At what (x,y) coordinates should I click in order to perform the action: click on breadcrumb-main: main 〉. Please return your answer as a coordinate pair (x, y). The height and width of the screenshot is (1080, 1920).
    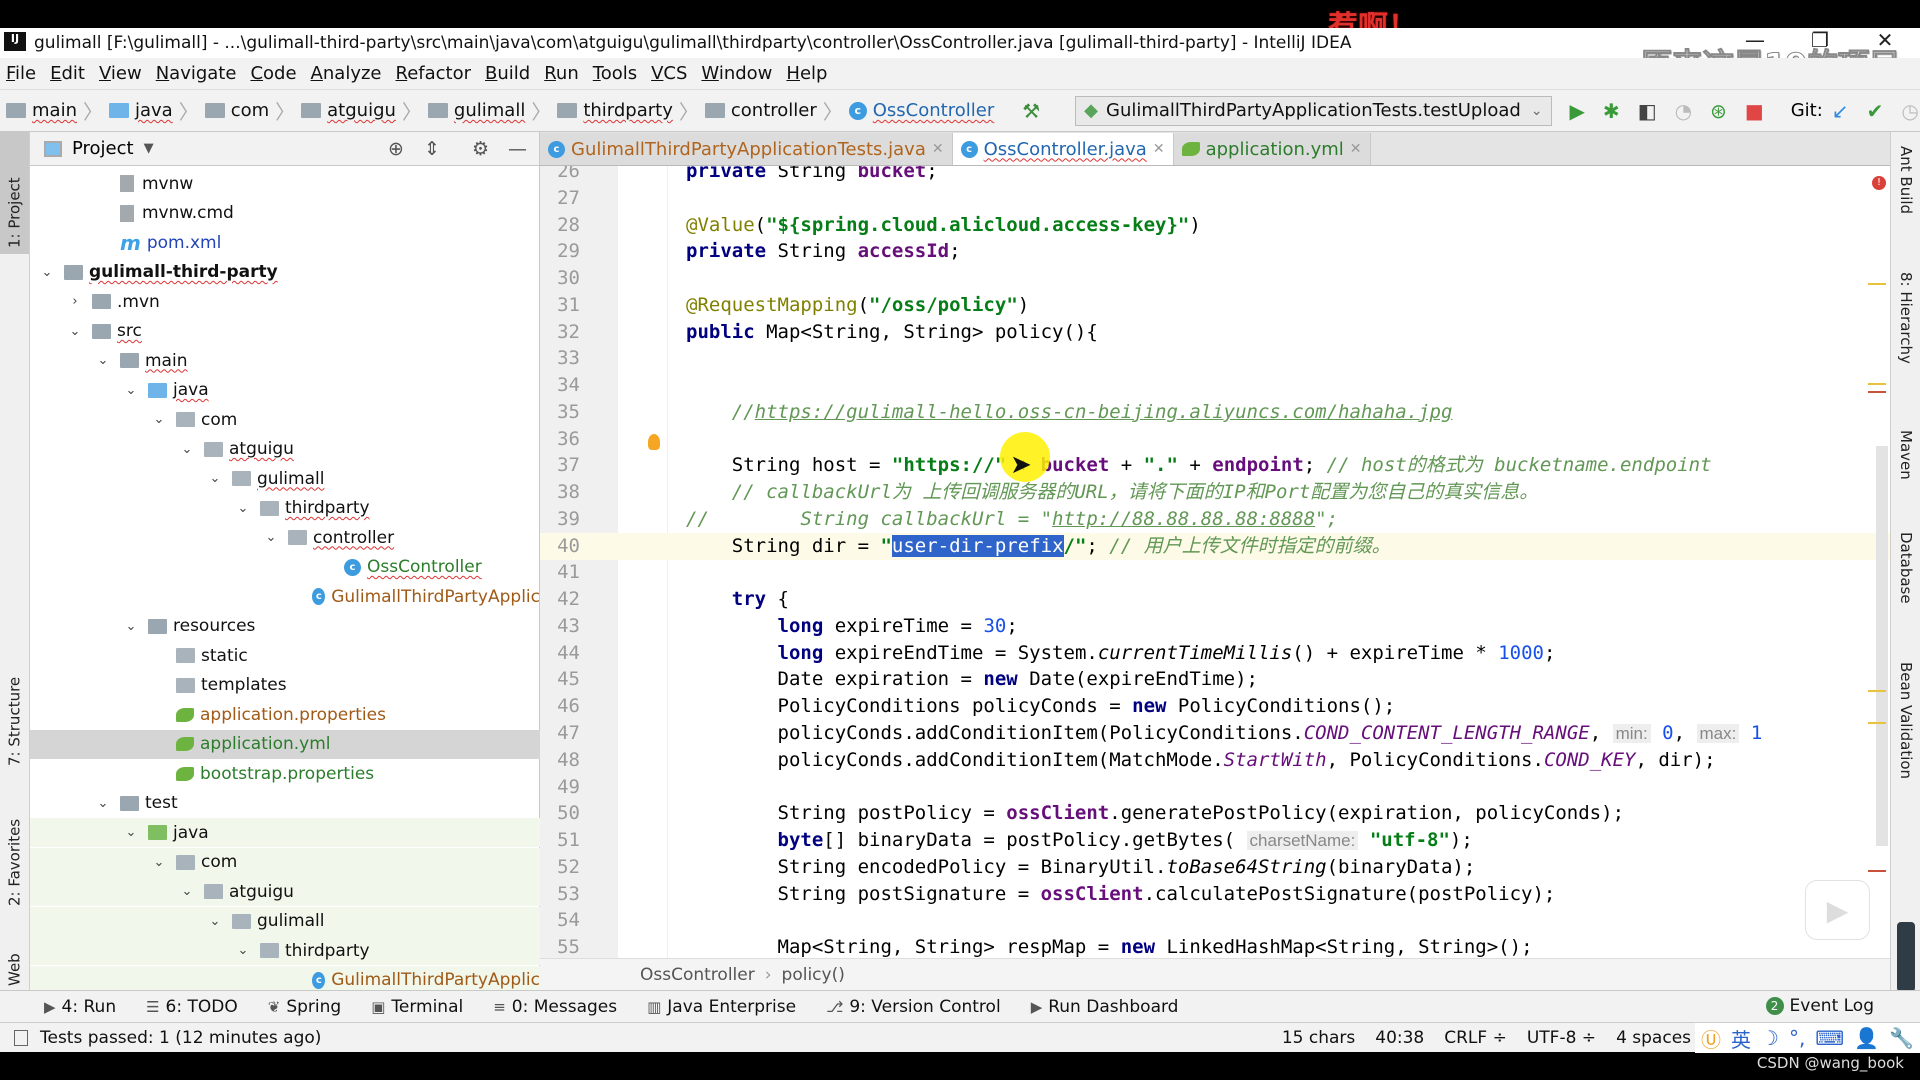
    Looking at the image, I should click on (54, 110).